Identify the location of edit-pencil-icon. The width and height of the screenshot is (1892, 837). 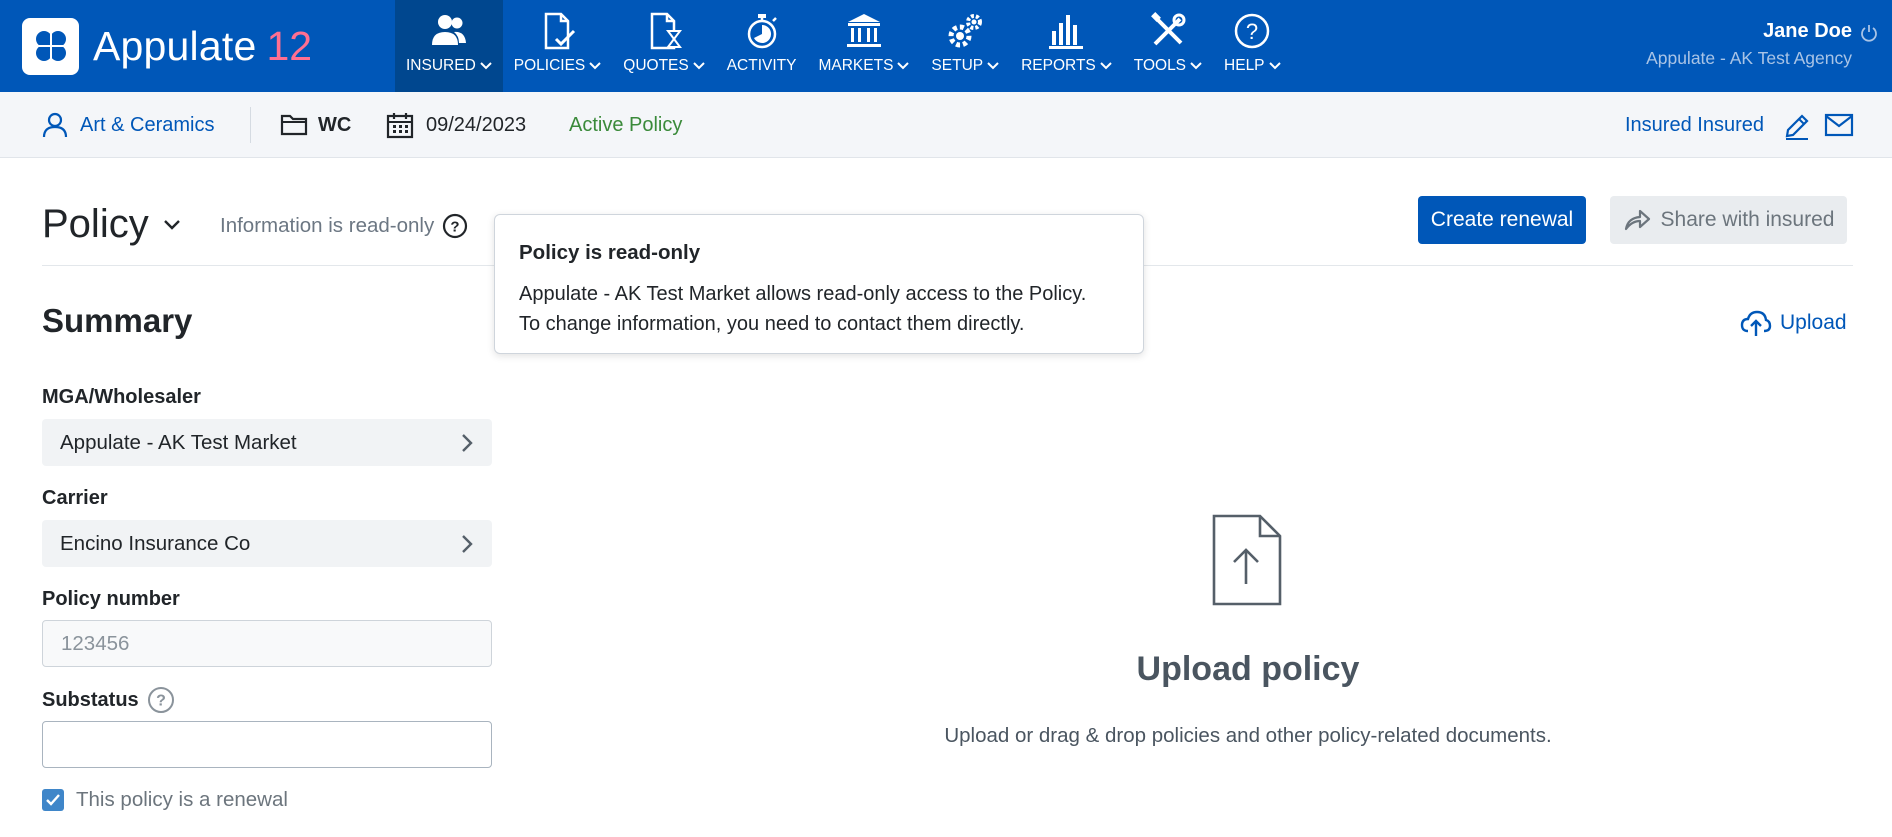
(1797, 126).